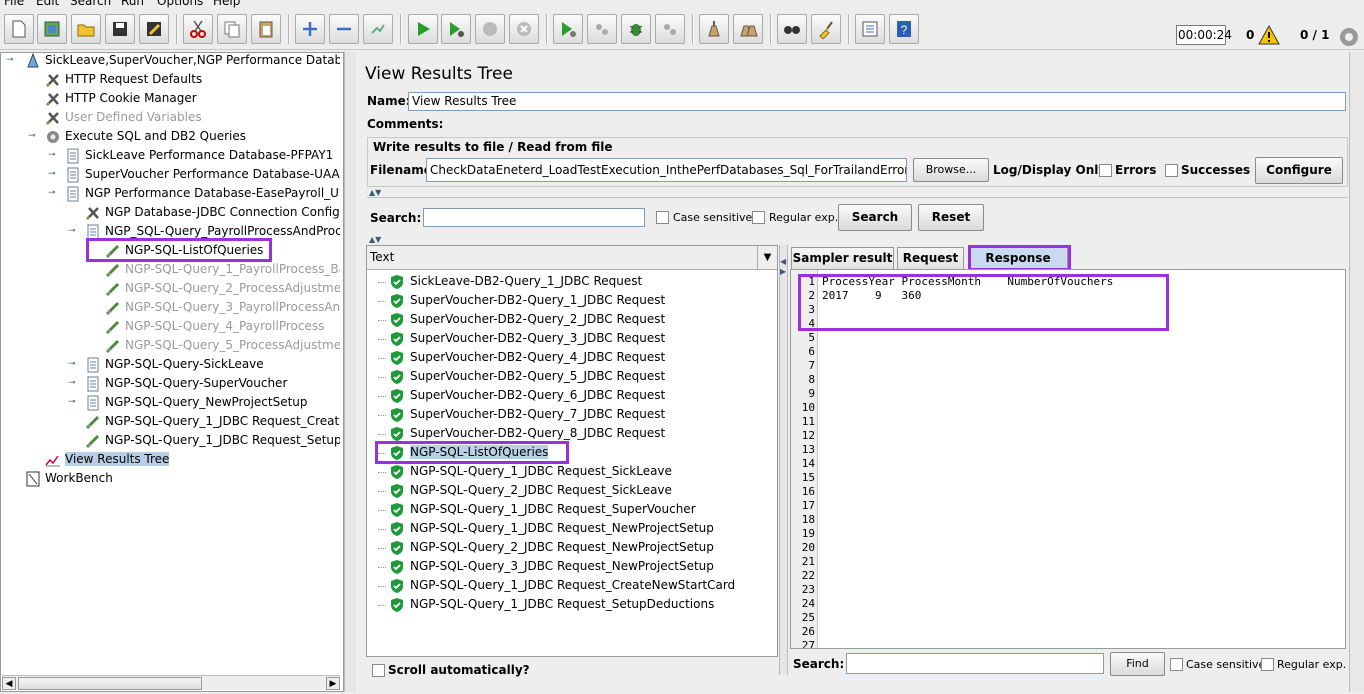  What do you see at coordinates (456, 29) in the screenshot?
I see `start-no-pause-icon` at bounding box center [456, 29].